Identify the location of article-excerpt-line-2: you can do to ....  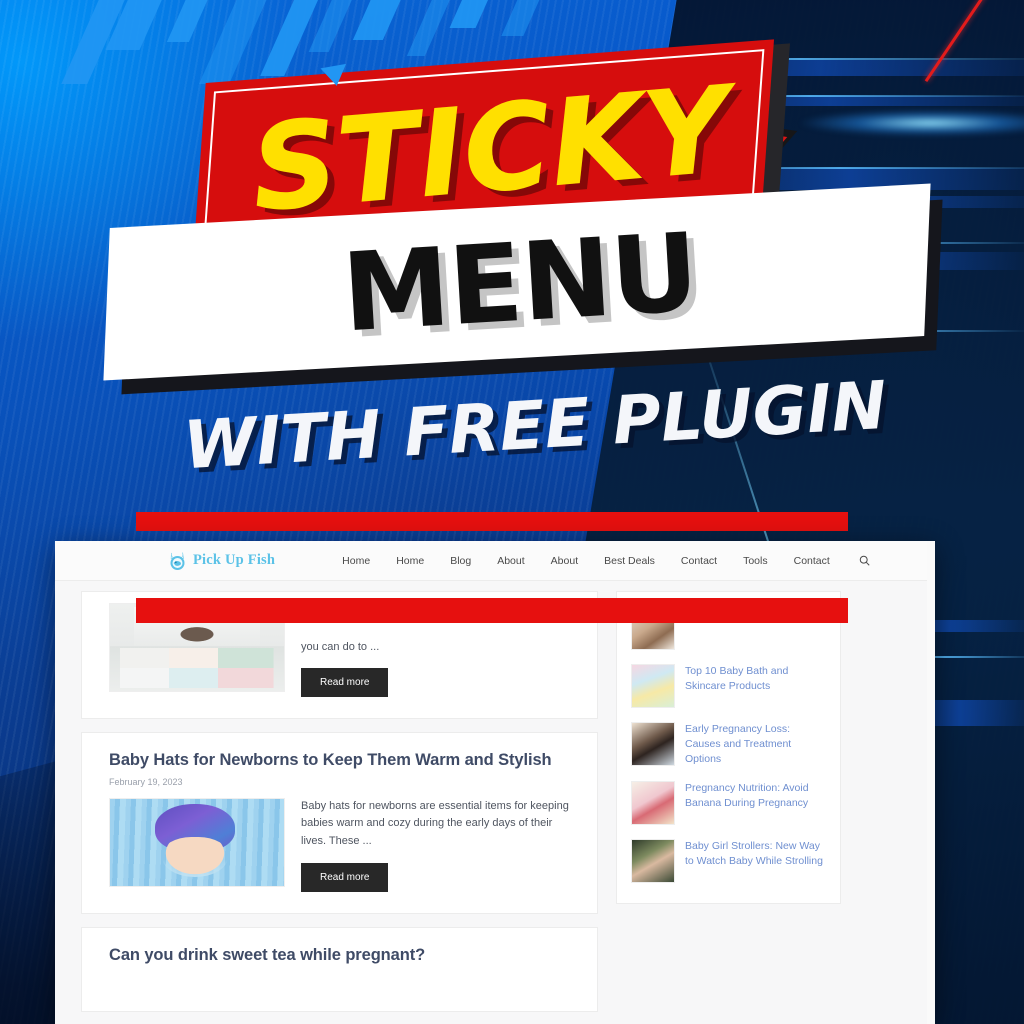
(340, 646).